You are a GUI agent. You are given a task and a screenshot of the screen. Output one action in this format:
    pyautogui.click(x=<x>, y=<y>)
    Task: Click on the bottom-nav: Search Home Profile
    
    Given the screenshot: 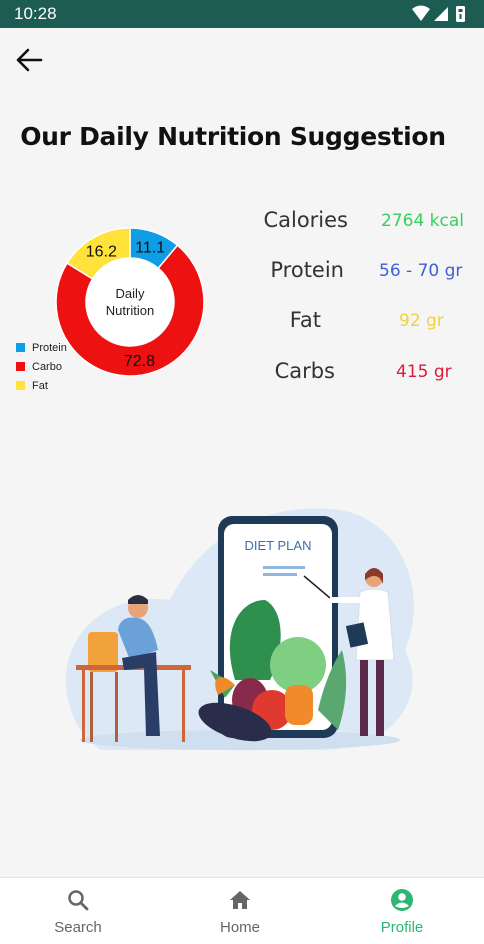 What is the action you would take?
    pyautogui.click(x=242, y=910)
    